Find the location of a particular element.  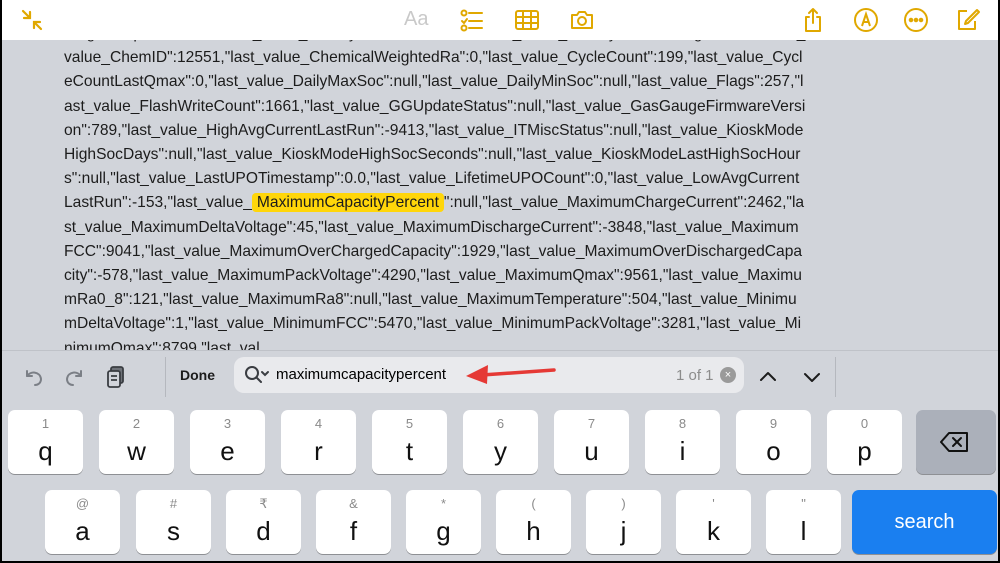

key-j: ) j is located at coordinates (623, 522).